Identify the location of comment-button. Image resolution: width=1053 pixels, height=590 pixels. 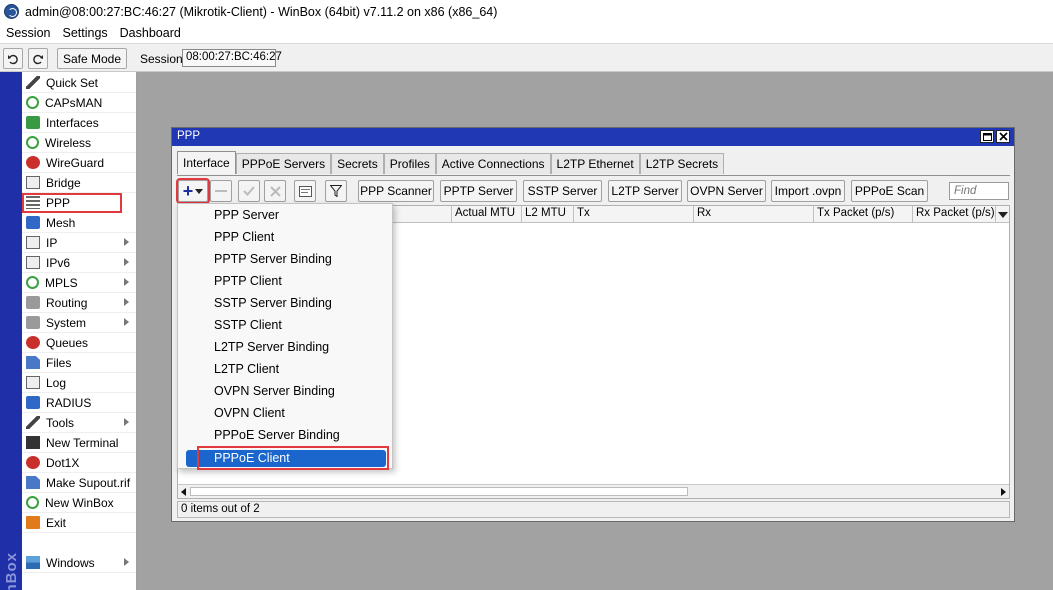
(305, 191).